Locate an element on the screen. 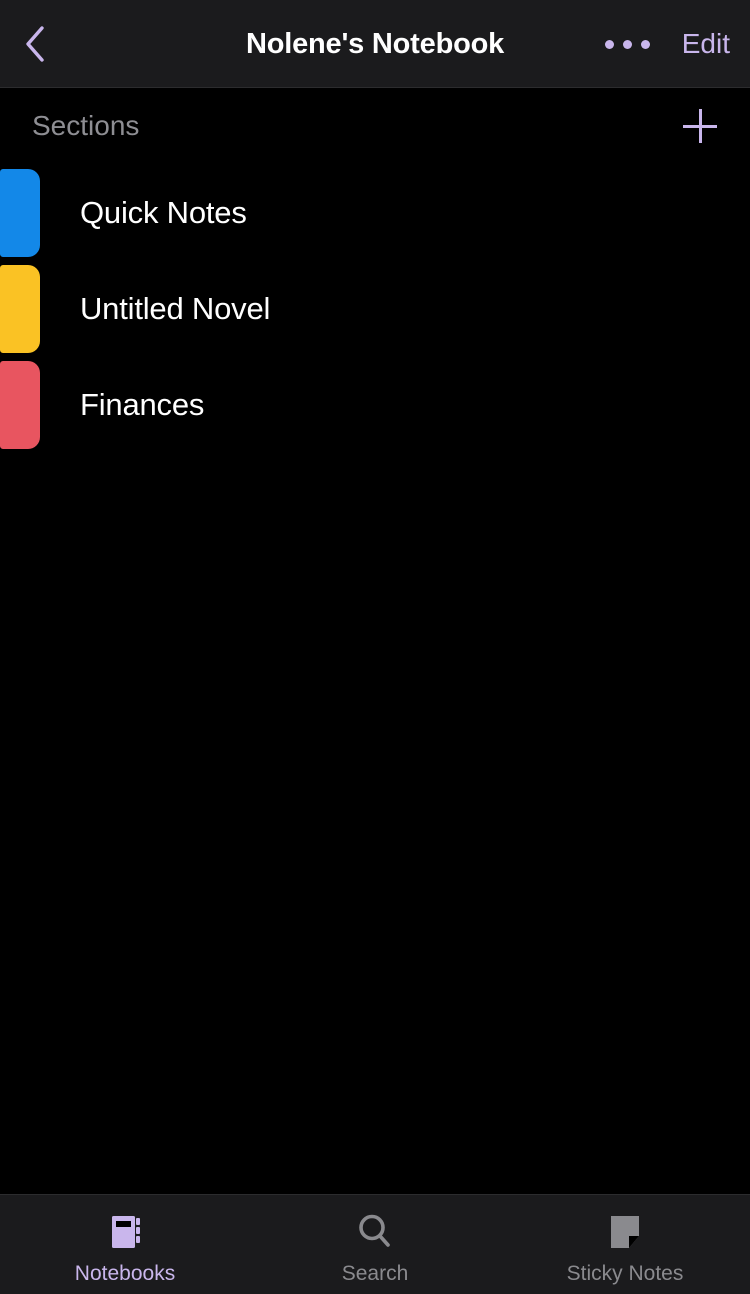 The width and height of the screenshot is (750, 1294). navbar-actions: Edit is located at coordinates (666, 44).